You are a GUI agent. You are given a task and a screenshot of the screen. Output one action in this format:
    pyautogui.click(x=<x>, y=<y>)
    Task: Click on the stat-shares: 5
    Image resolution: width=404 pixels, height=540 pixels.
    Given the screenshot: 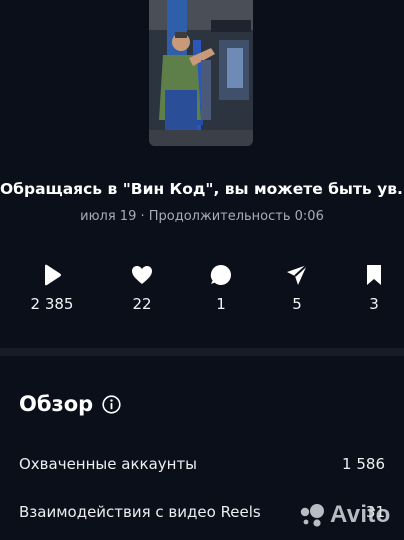 What is the action you would take?
    pyautogui.click(x=297, y=288)
    